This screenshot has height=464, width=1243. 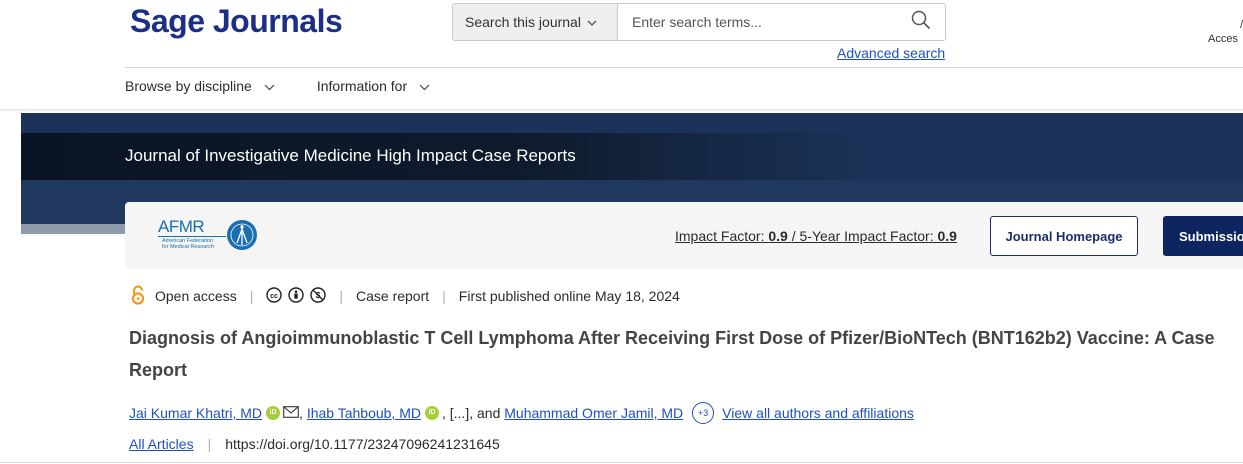 I want to click on impact-factor-value: 0.9, so click(x=778, y=236).